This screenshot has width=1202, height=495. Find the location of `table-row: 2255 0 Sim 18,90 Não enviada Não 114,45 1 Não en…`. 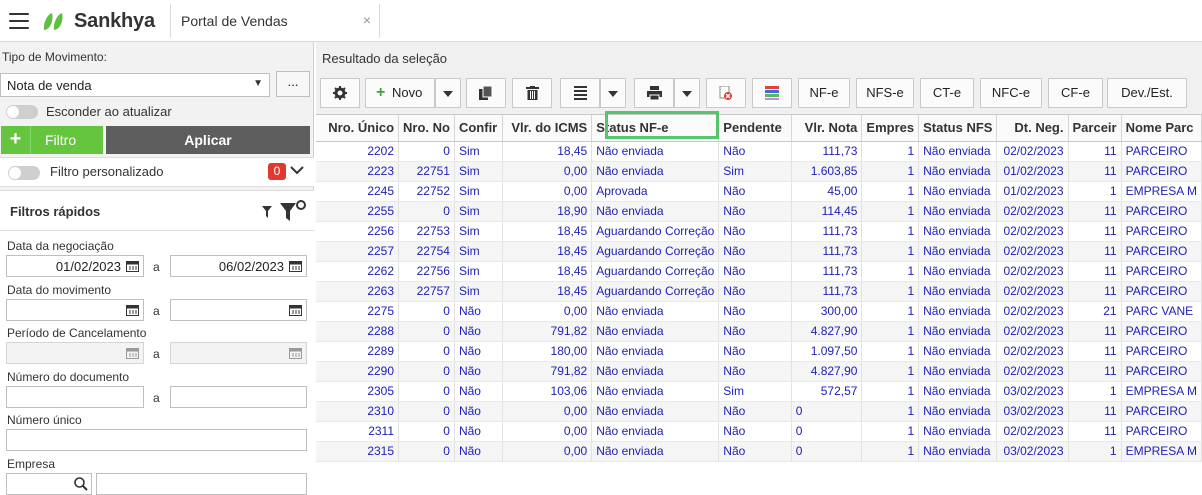

table-row: 2255 0 Sim 18,90 Não enviada Não 114,45 1 Não en… is located at coordinates (759, 211).